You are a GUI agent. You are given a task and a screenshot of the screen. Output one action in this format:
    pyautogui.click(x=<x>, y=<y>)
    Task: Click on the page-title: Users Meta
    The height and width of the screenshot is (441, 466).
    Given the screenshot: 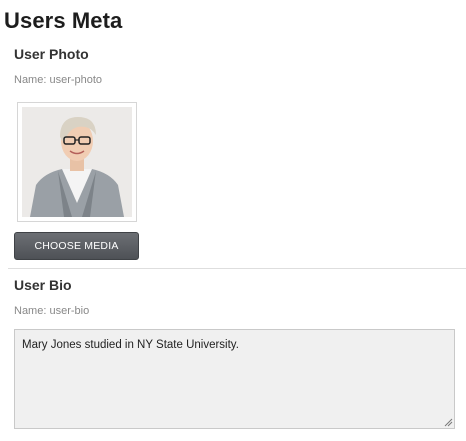 What is the action you would take?
    pyautogui.click(x=63, y=20)
    